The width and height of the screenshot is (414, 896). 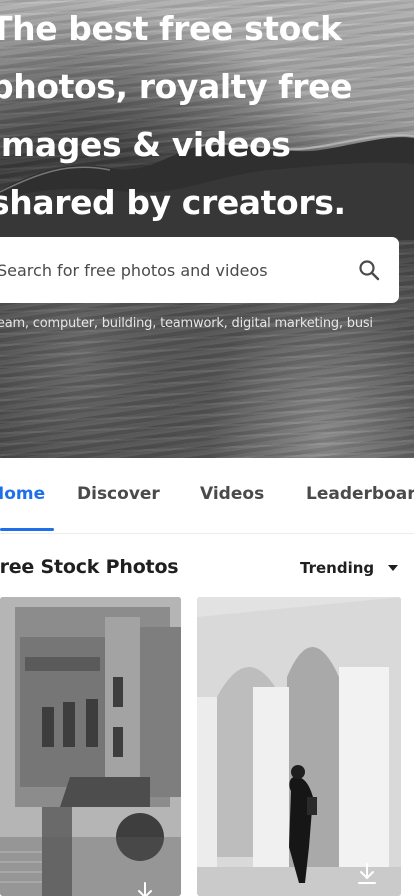 I want to click on sort-dropdown: Trending, so click(x=349, y=568).